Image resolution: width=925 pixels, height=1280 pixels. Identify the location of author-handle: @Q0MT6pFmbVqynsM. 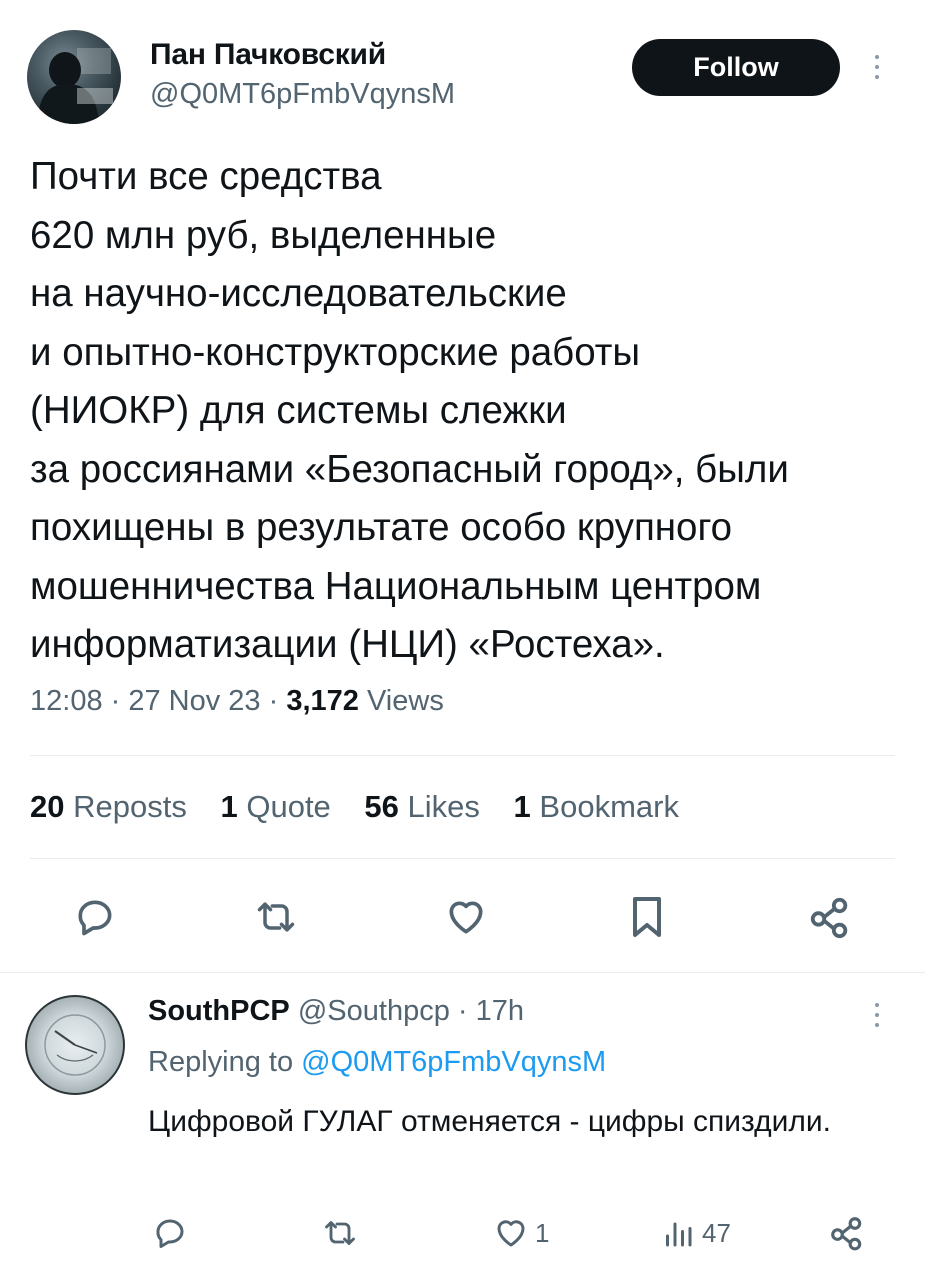
(302, 94).